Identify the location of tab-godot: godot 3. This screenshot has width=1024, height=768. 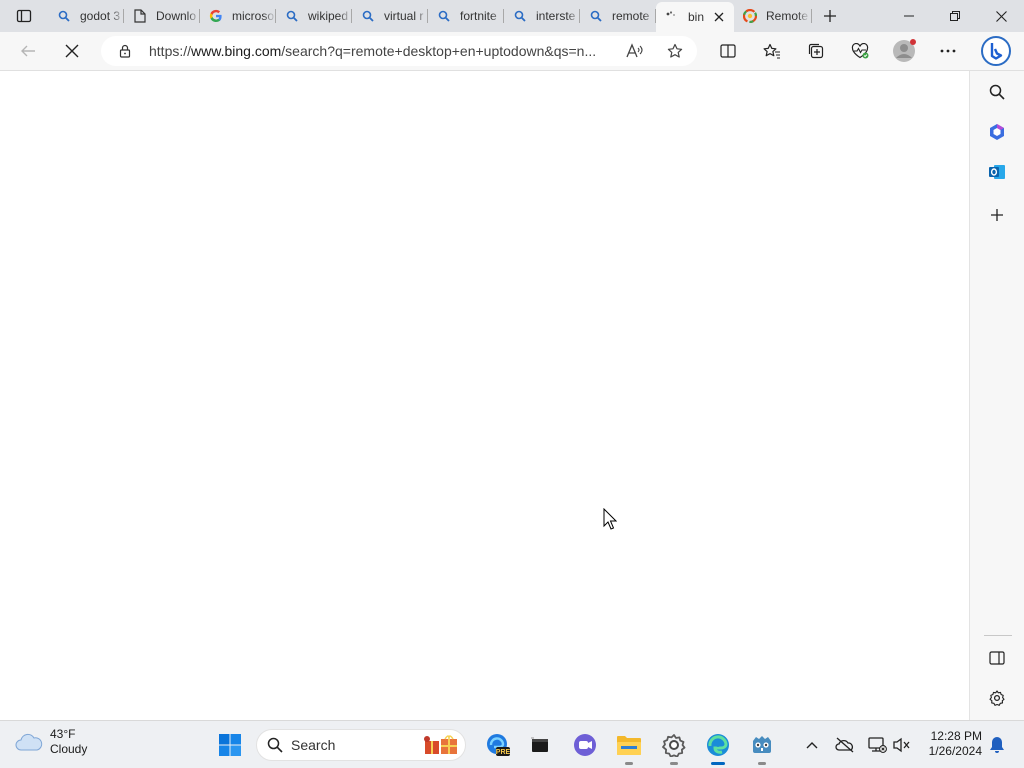
(86, 16).